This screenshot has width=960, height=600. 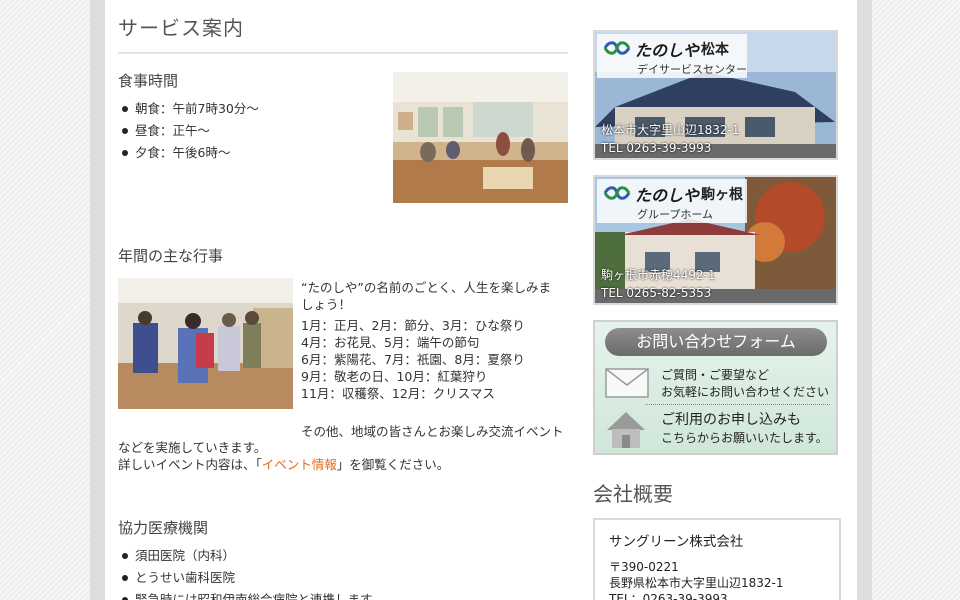 What do you see at coordinates (188, 153) in the screenshot?
I see `list-item: 夕食：午後6時～` at bounding box center [188, 153].